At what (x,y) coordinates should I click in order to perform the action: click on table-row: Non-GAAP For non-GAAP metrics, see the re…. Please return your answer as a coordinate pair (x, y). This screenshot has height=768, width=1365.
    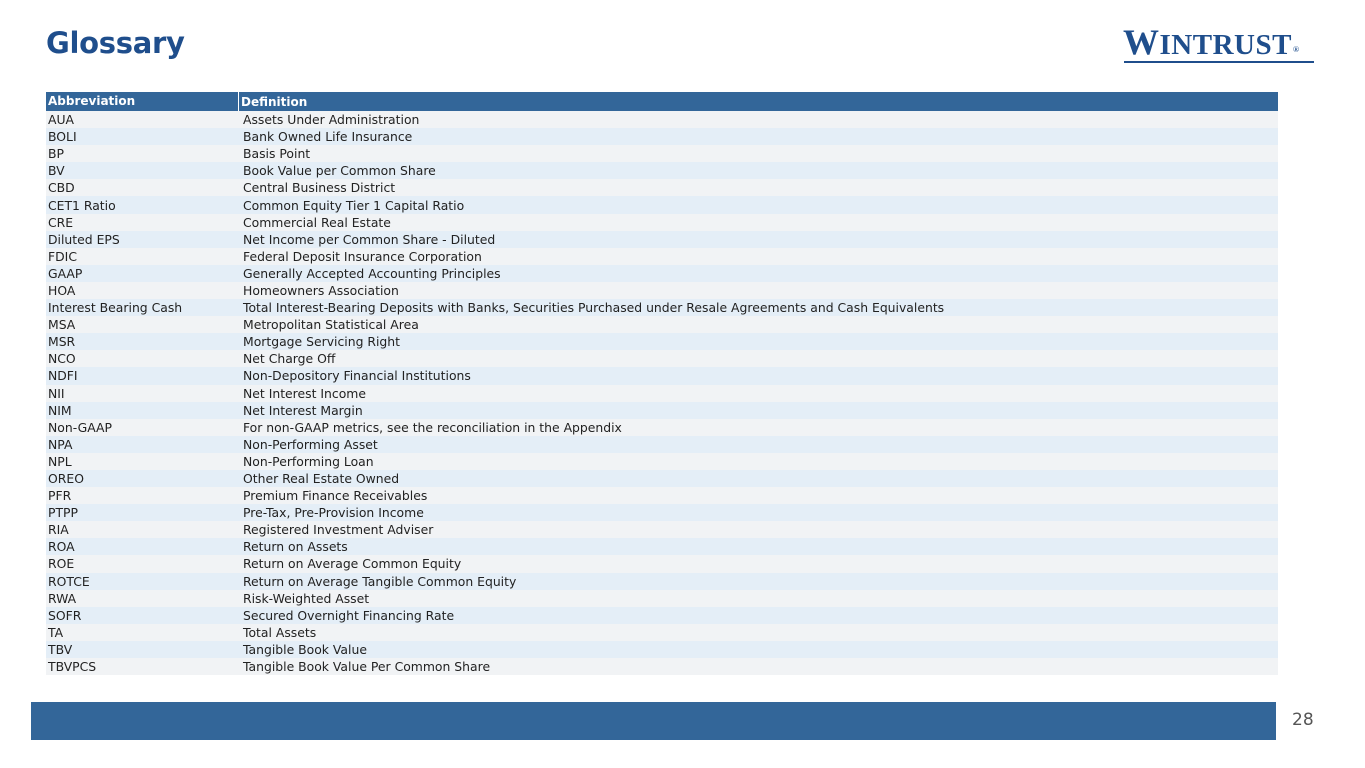
    Looking at the image, I should click on (662, 427).